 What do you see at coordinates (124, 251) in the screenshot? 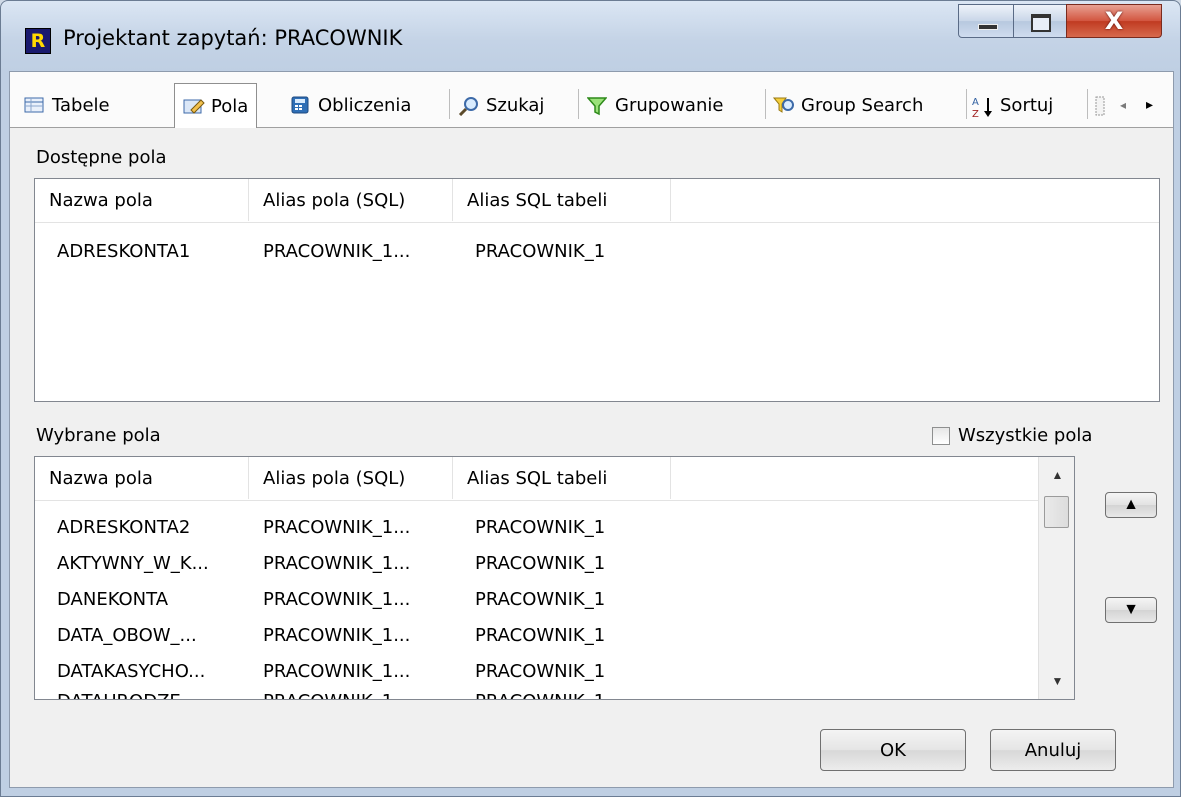
I see `cell-field-name: ADRESKONTA1` at bounding box center [124, 251].